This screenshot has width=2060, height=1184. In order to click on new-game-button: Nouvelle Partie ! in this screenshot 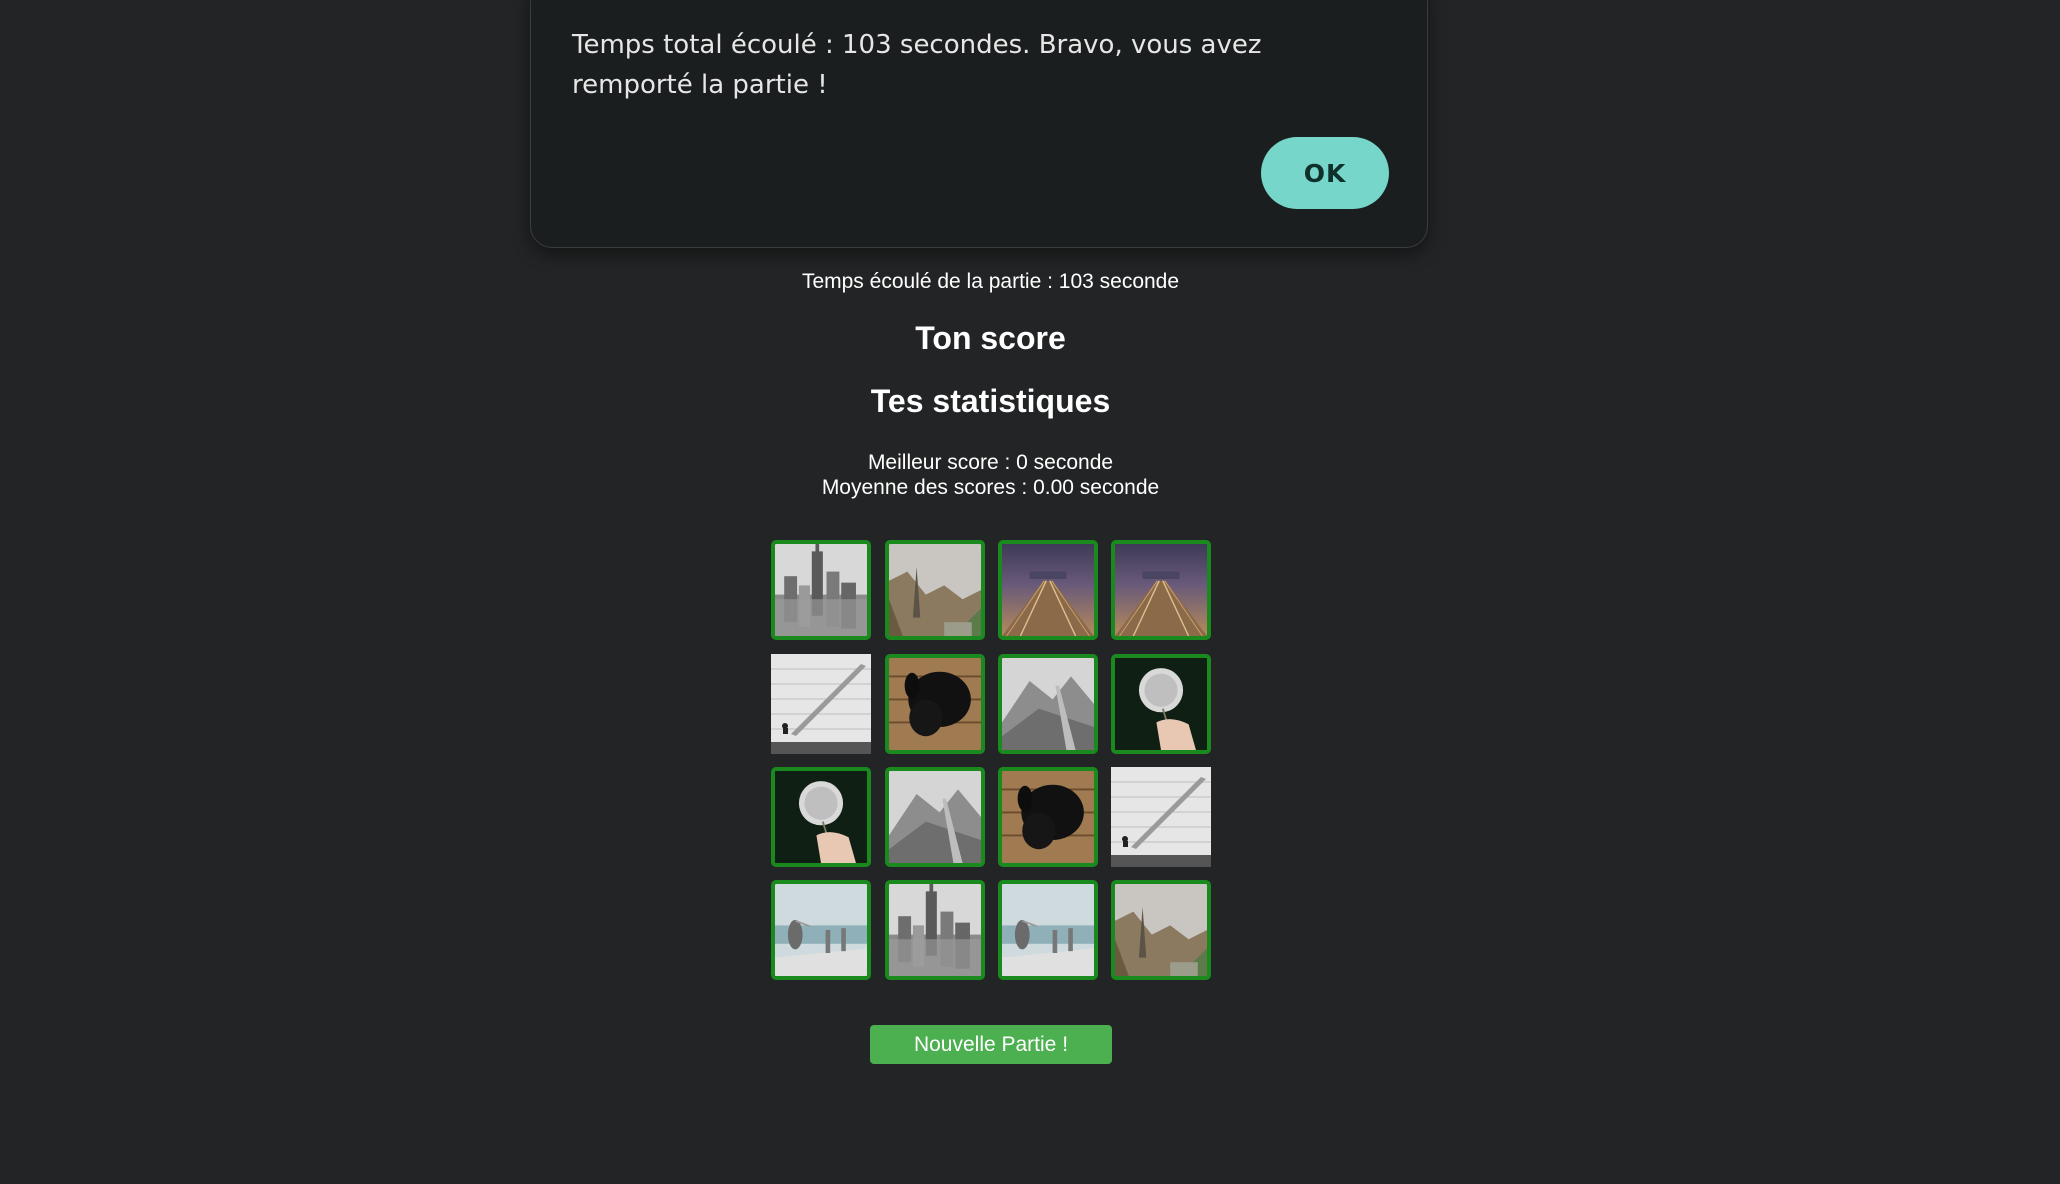, I will do `click(991, 1044)`.